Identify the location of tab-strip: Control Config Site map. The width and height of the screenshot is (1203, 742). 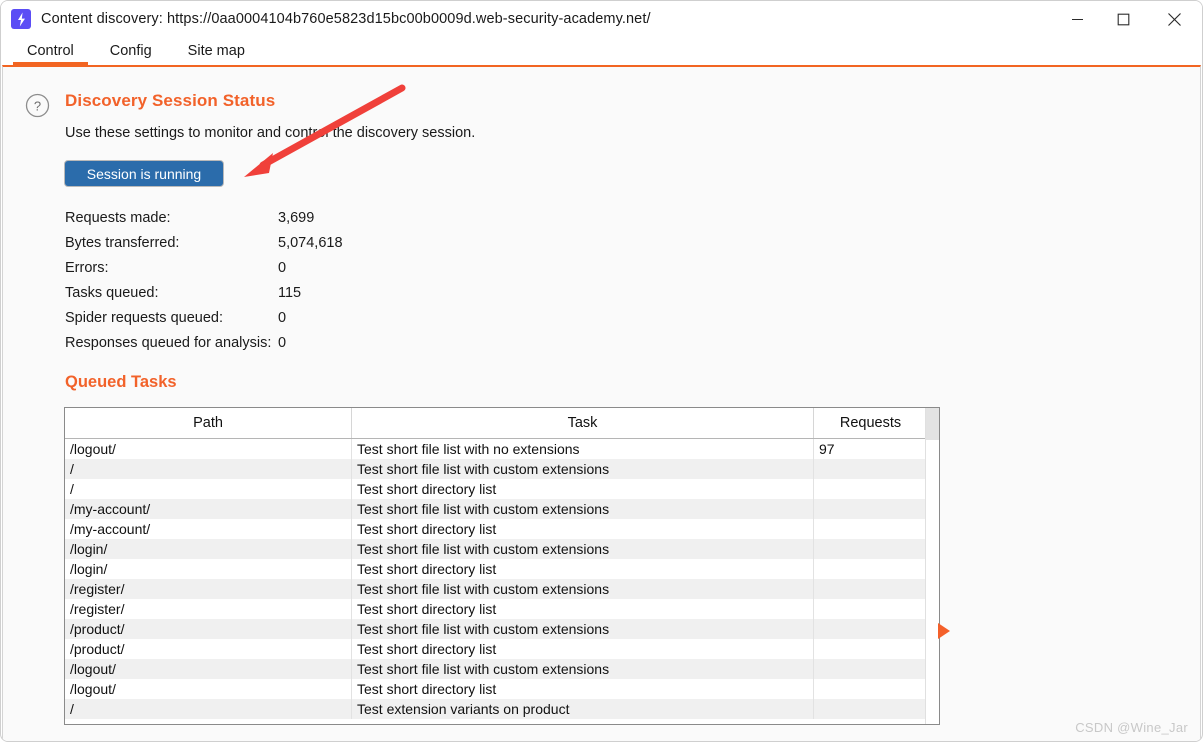
(601, 51).